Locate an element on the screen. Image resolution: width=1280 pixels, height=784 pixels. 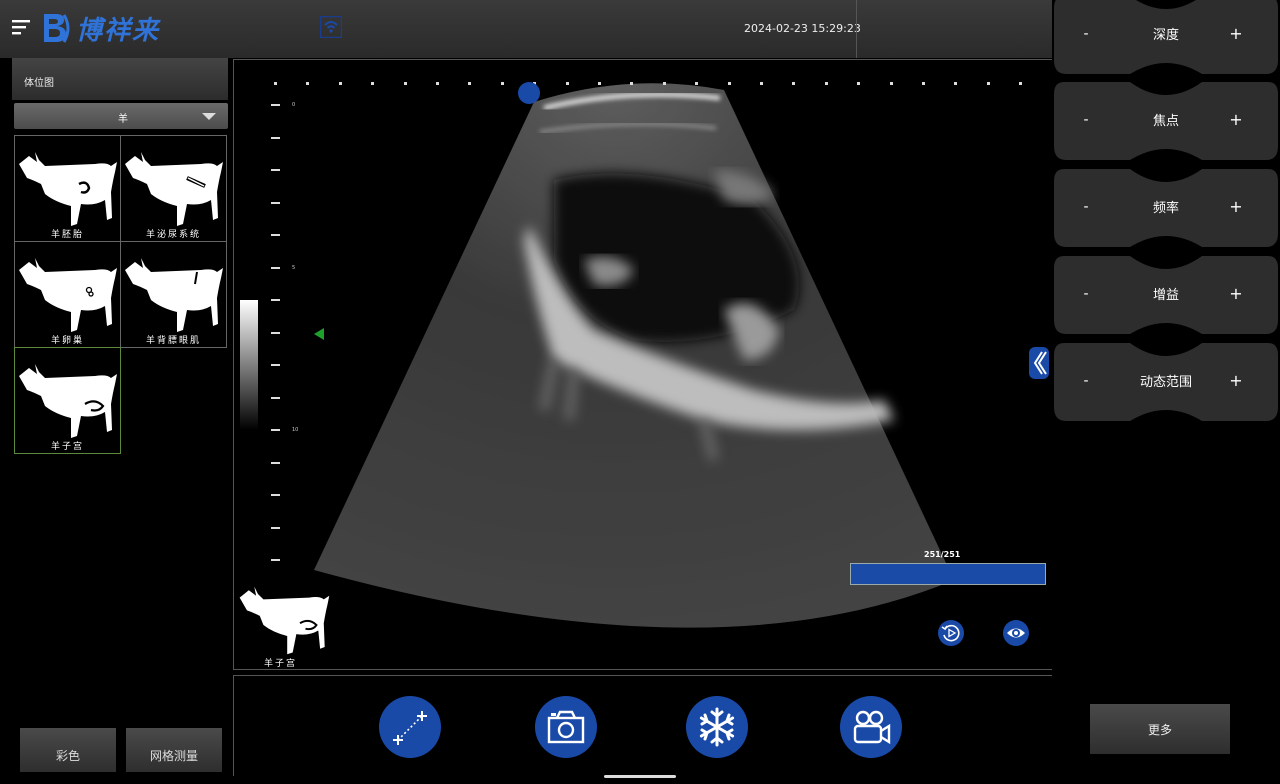
frequency-increase-button: + is located at coordinates (1236, 208).